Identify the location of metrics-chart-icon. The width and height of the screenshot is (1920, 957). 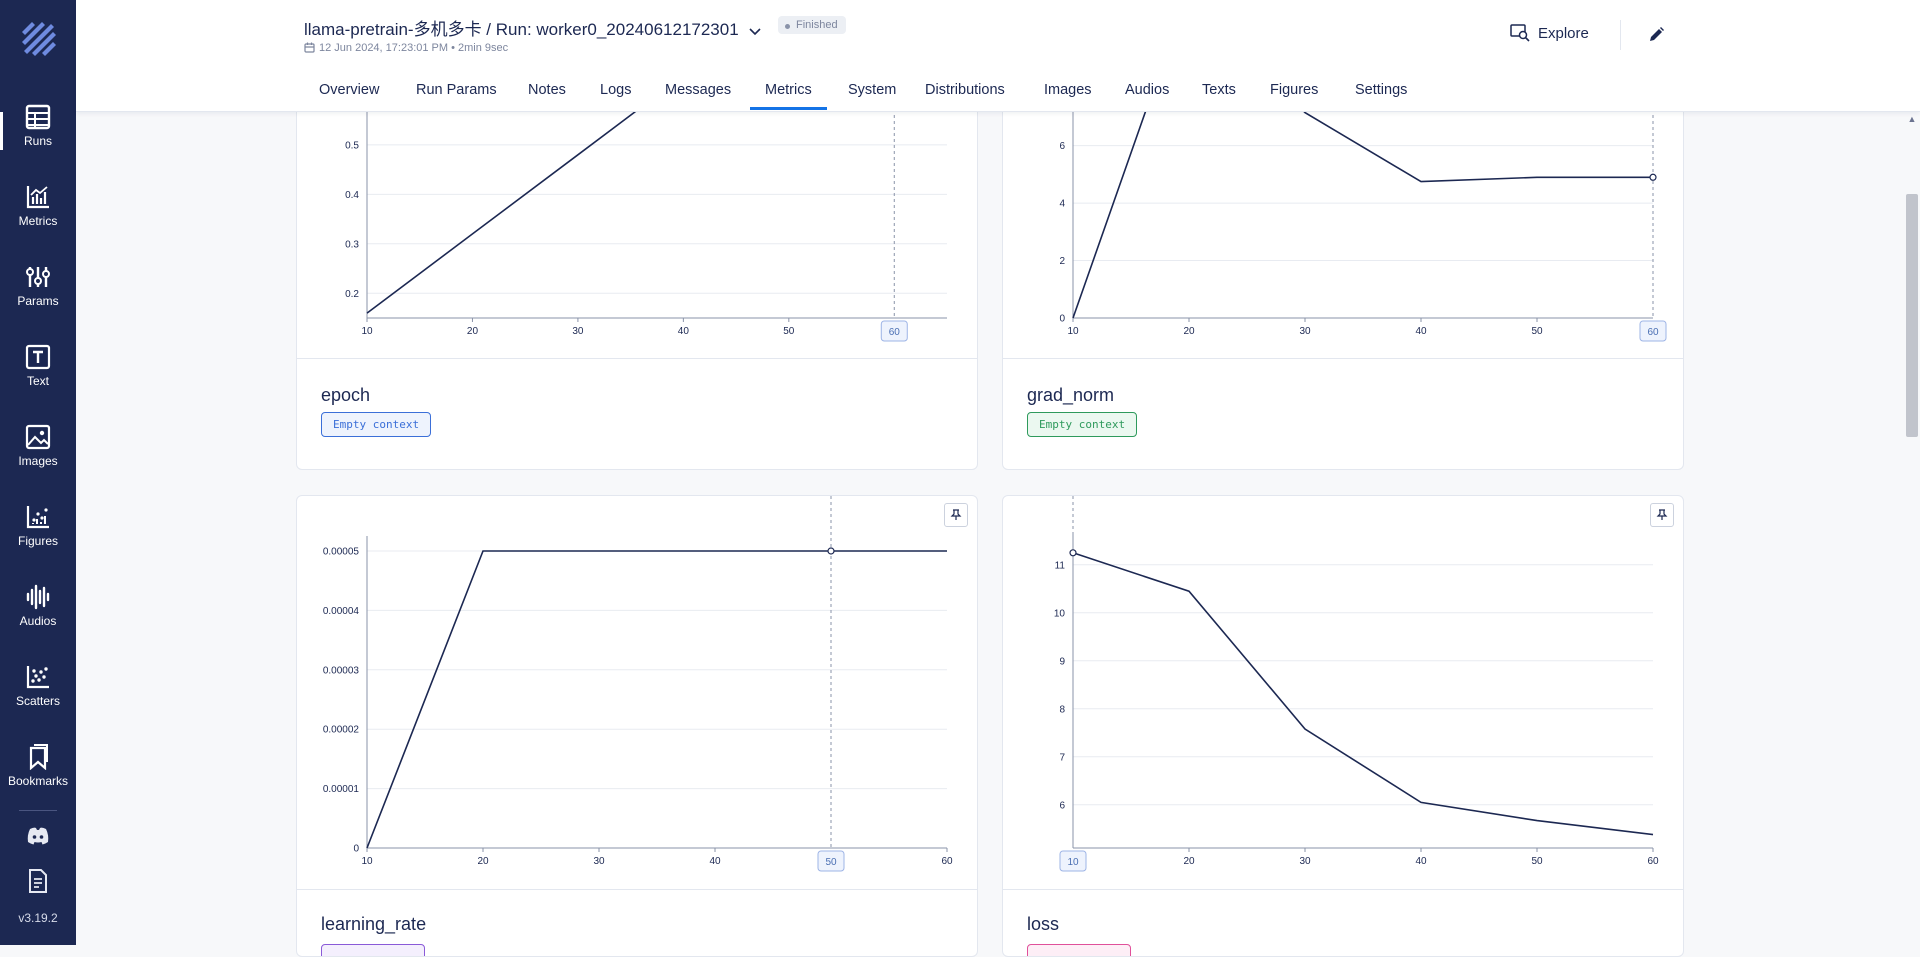
(37, 197).